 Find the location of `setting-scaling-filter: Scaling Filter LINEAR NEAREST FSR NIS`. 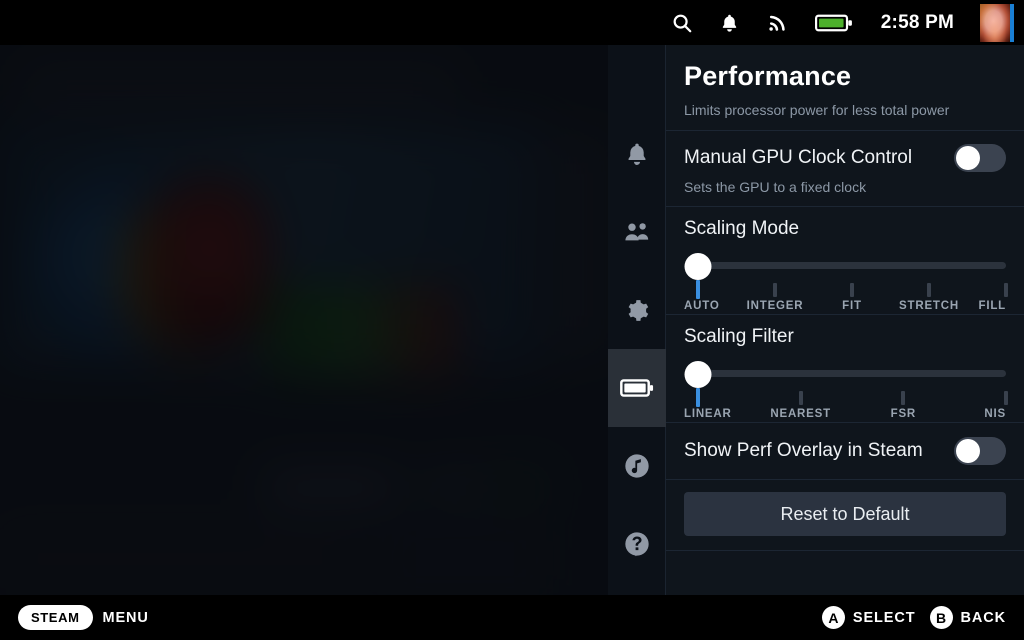

setting-scaling-filter: Scaling Filter LINEAR NEAREST FSR NIS is located at coordinates (845, 369).